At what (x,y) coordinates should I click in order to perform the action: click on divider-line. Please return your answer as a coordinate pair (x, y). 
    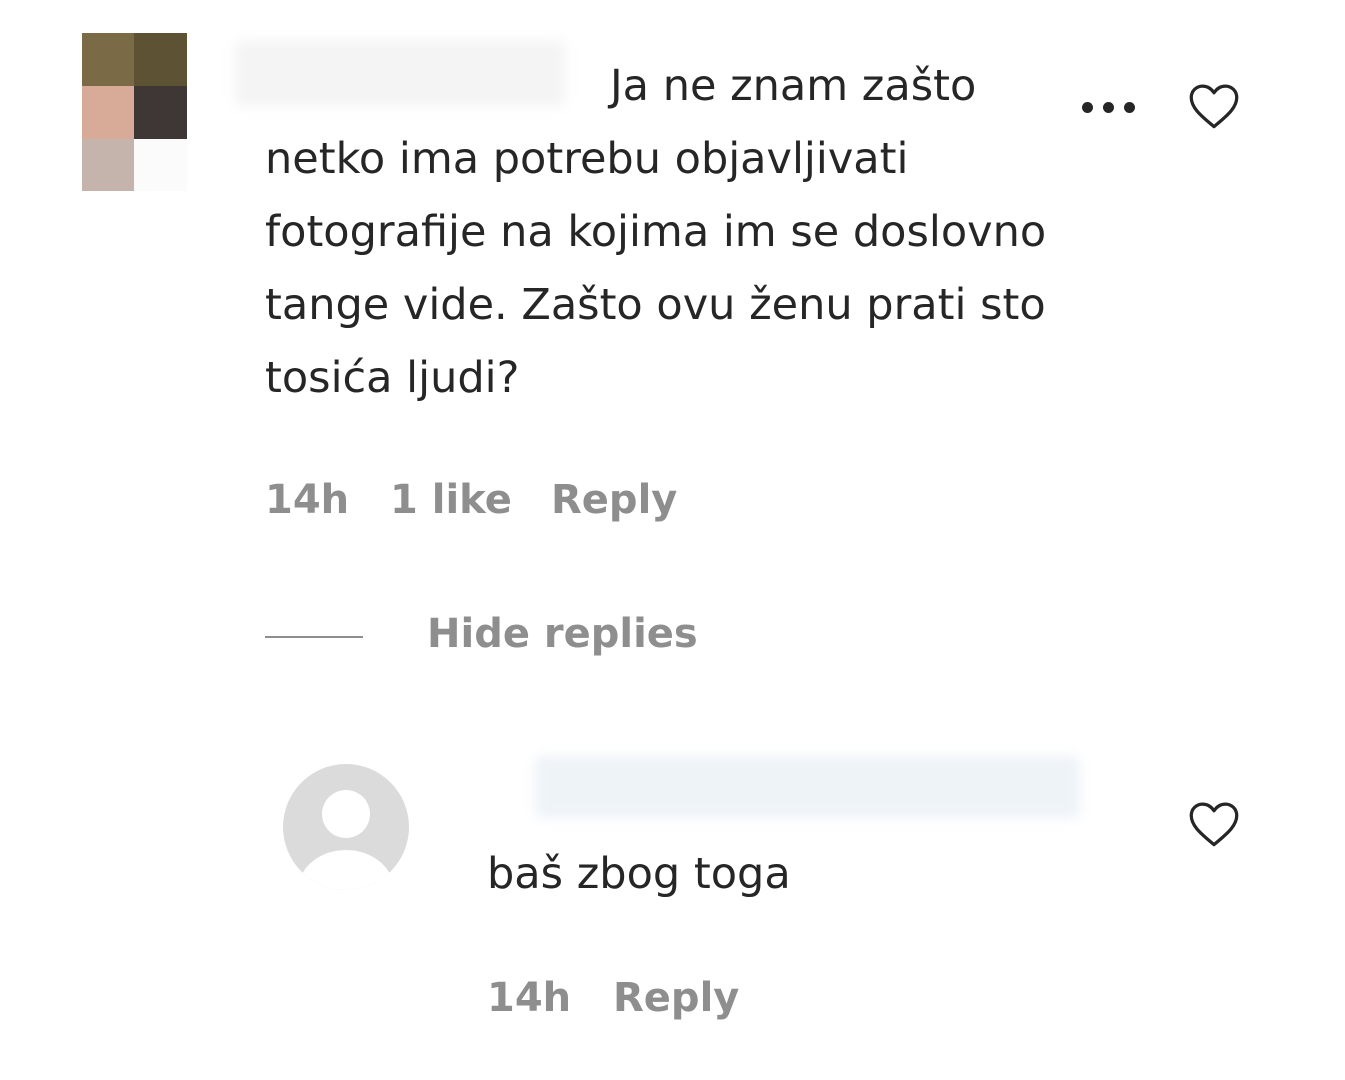
    Looking at the image, I should click on (314, 637).